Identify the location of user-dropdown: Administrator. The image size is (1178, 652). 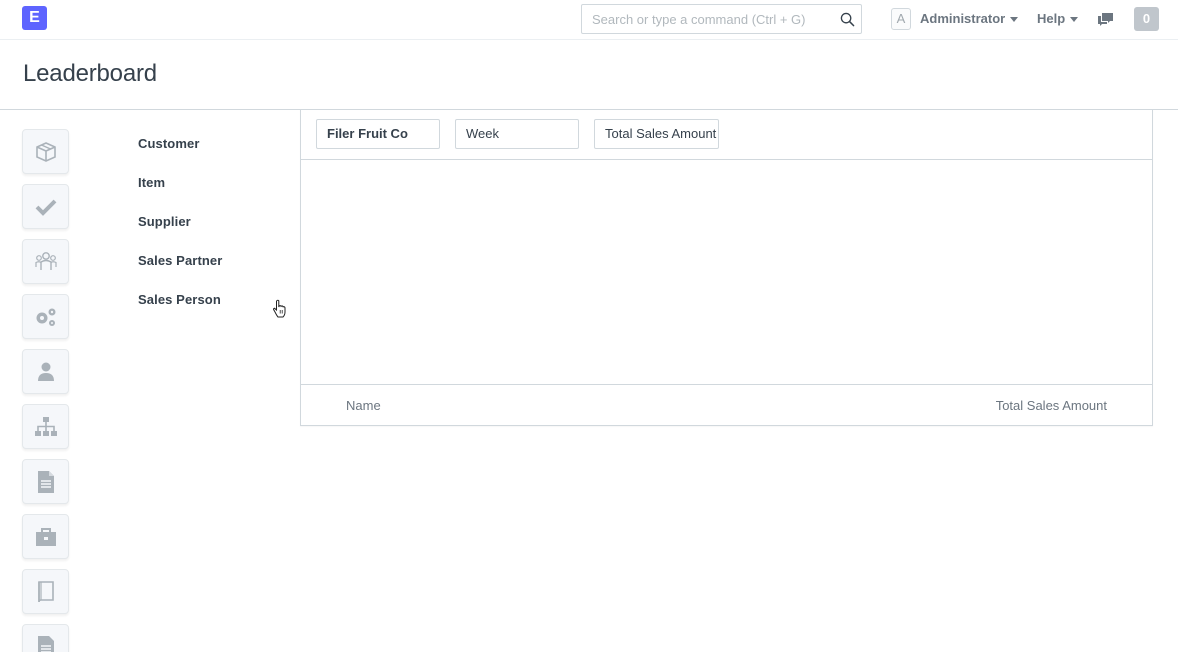
(969, 18).